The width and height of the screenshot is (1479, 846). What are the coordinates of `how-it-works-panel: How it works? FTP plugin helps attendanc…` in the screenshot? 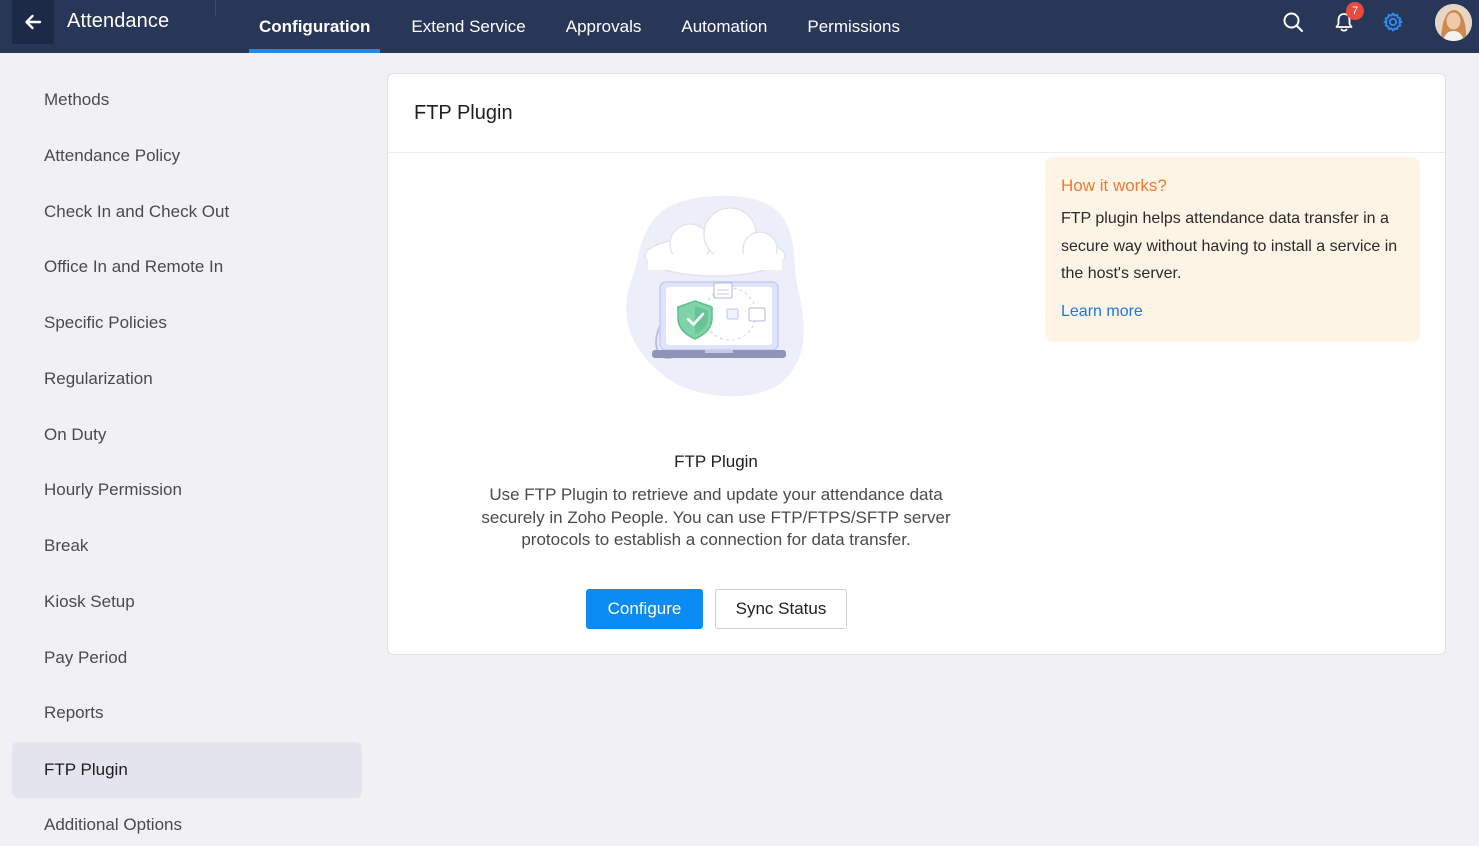 It's located at (1232, 249).